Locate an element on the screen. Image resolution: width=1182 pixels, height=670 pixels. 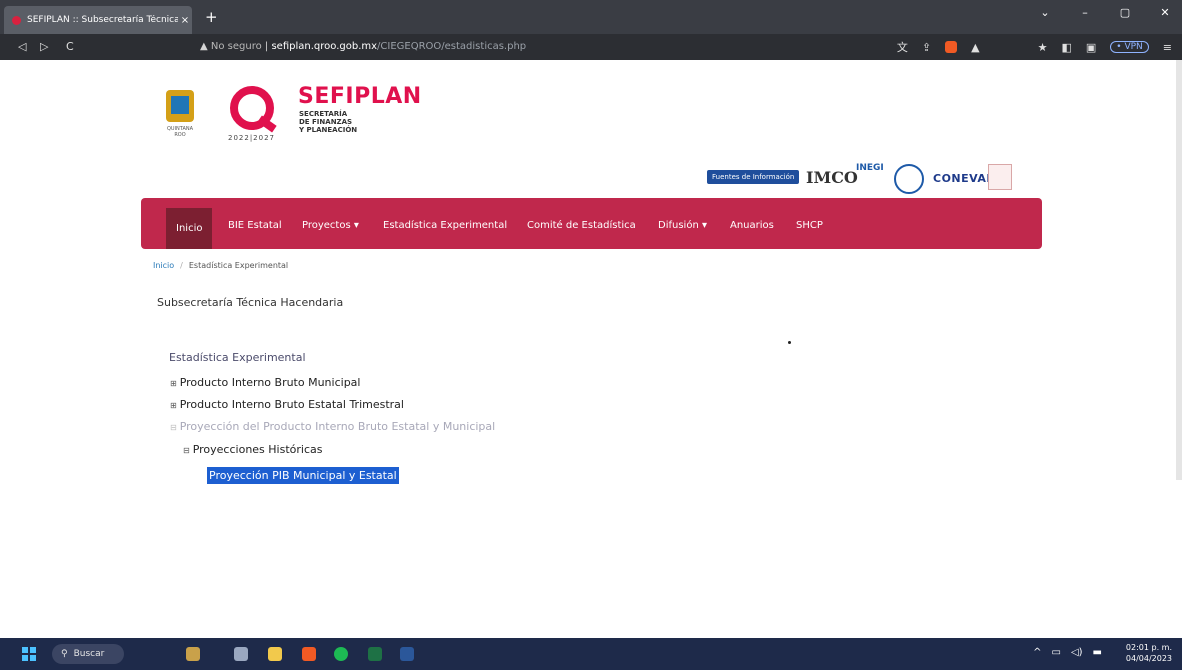
nav-shcp: SHCP is located at coordinates (809, 225).